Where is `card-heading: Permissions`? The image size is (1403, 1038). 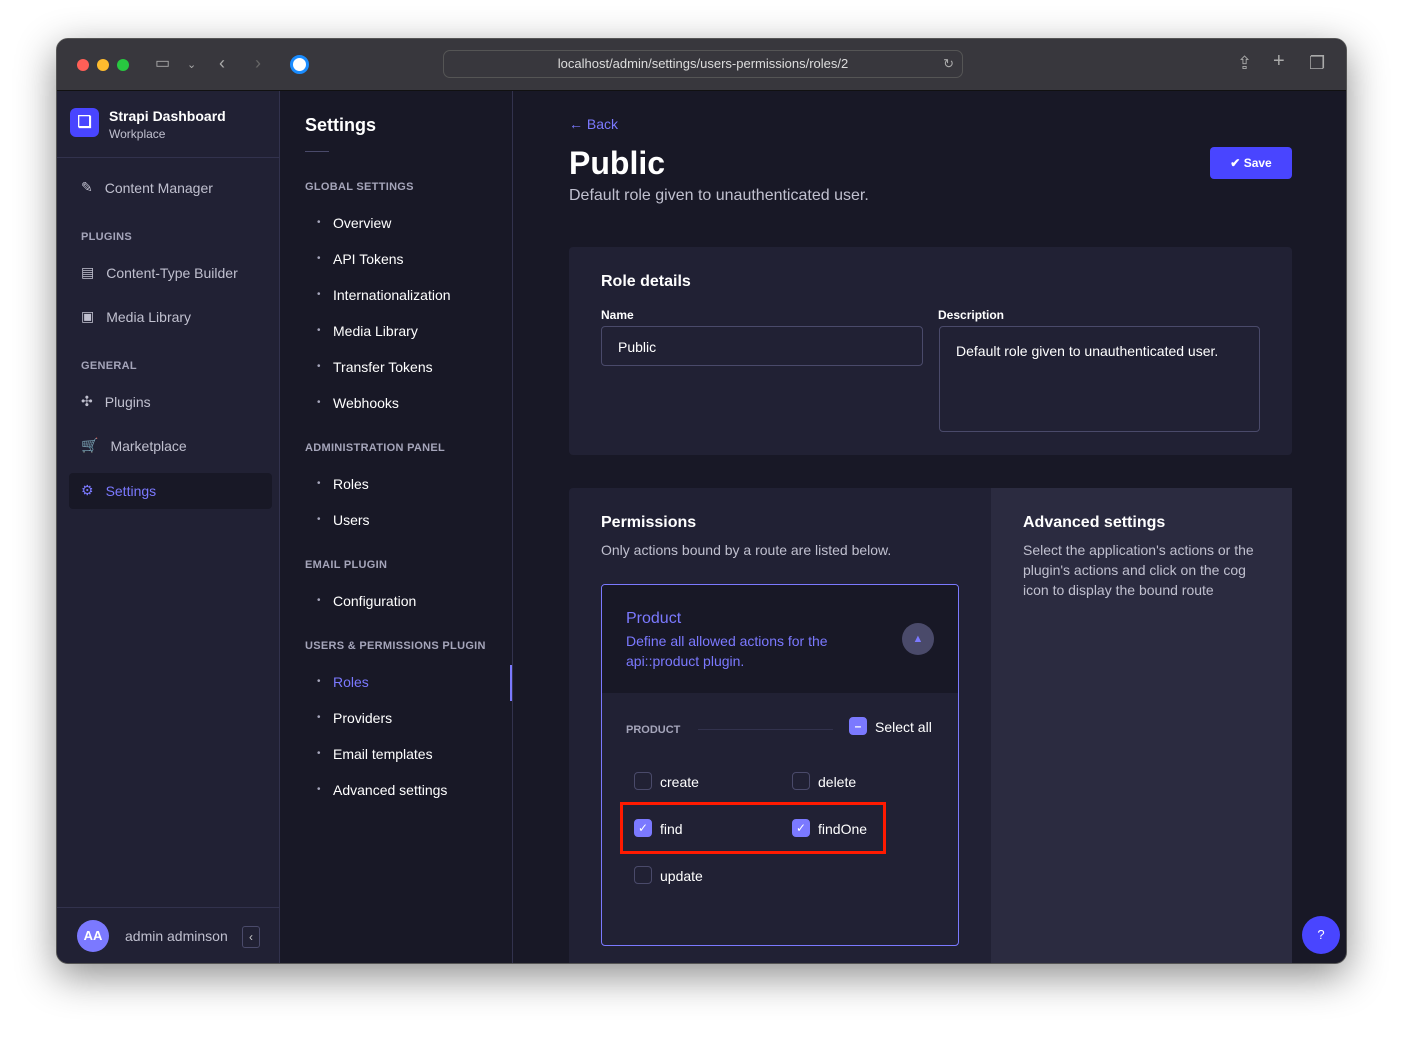 card-heading: Permissions is located at coordinates (649, 522).